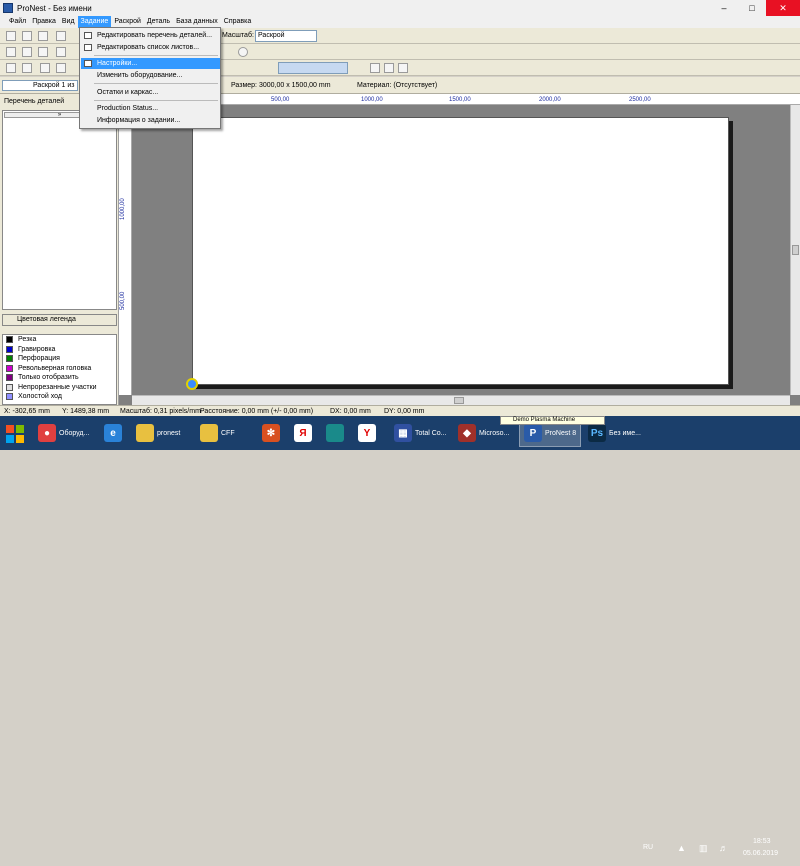 Image resolution: width=800 pixels, height=866 pixels. What do you see at coordinates (752, 8) in the screenshot?
I see `maximize-button: □` at bounding box center [752, 8].